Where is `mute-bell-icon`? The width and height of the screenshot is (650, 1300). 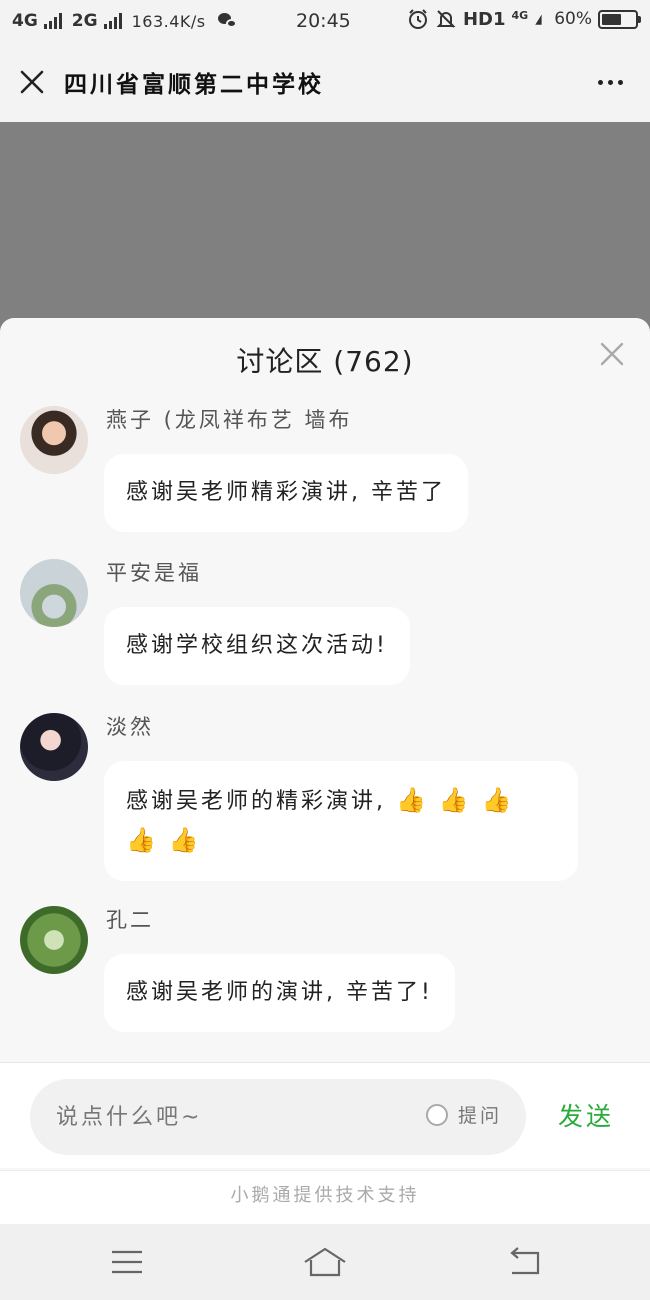 mute-bell-icon is located at coordinates (446, 19).